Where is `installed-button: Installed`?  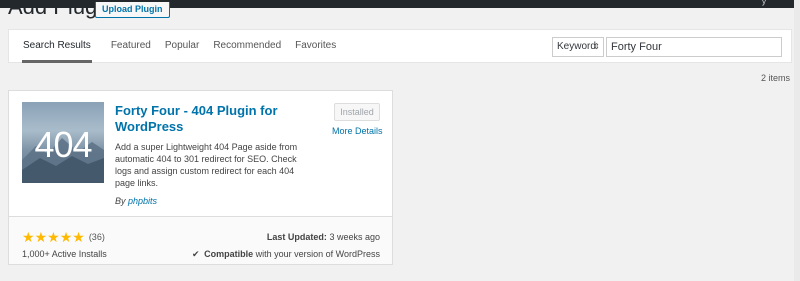
installed-button: Installed is located at coordinates (357, 112).